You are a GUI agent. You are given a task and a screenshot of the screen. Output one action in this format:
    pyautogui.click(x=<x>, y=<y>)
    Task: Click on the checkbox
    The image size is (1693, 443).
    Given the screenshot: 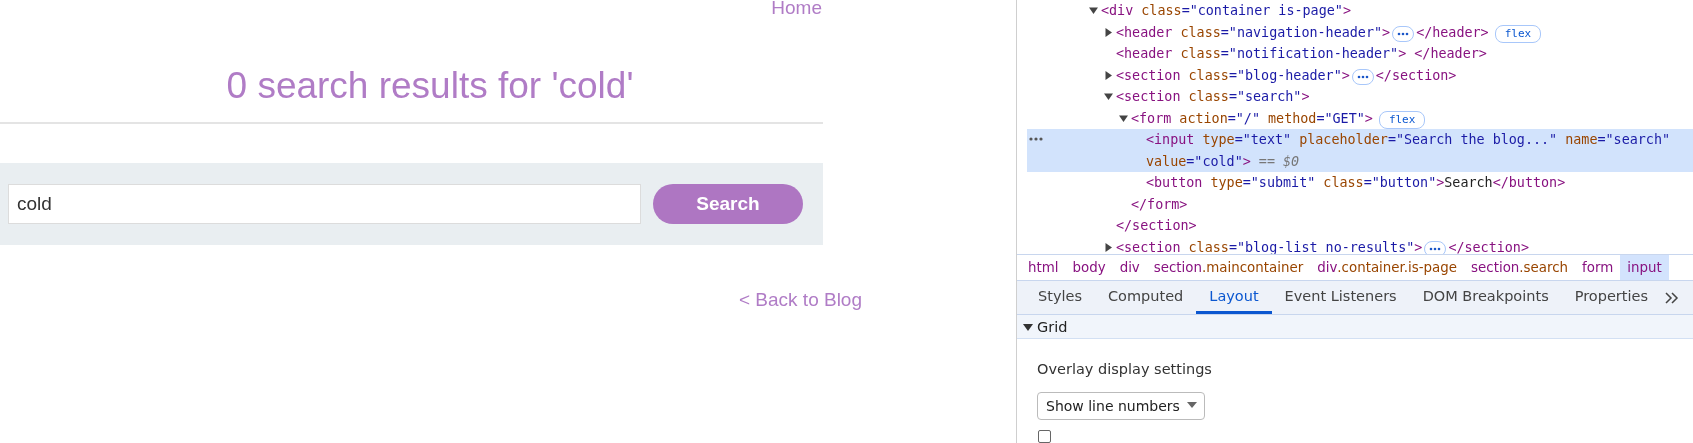 What is the action you would take?
    pyautogui.click(x=1044, y=436)
    